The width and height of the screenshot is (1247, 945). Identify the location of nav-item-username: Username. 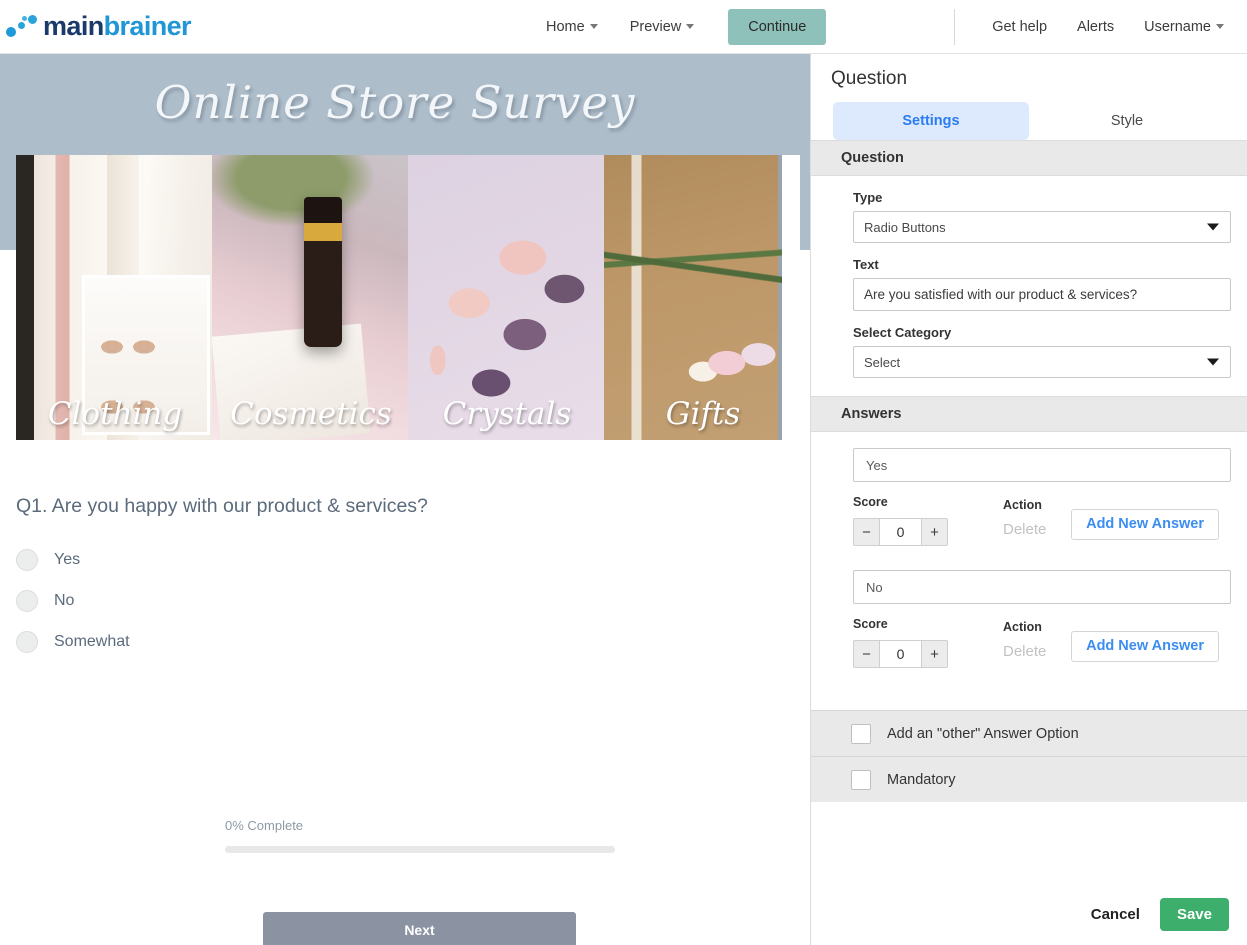
(1184, 27).